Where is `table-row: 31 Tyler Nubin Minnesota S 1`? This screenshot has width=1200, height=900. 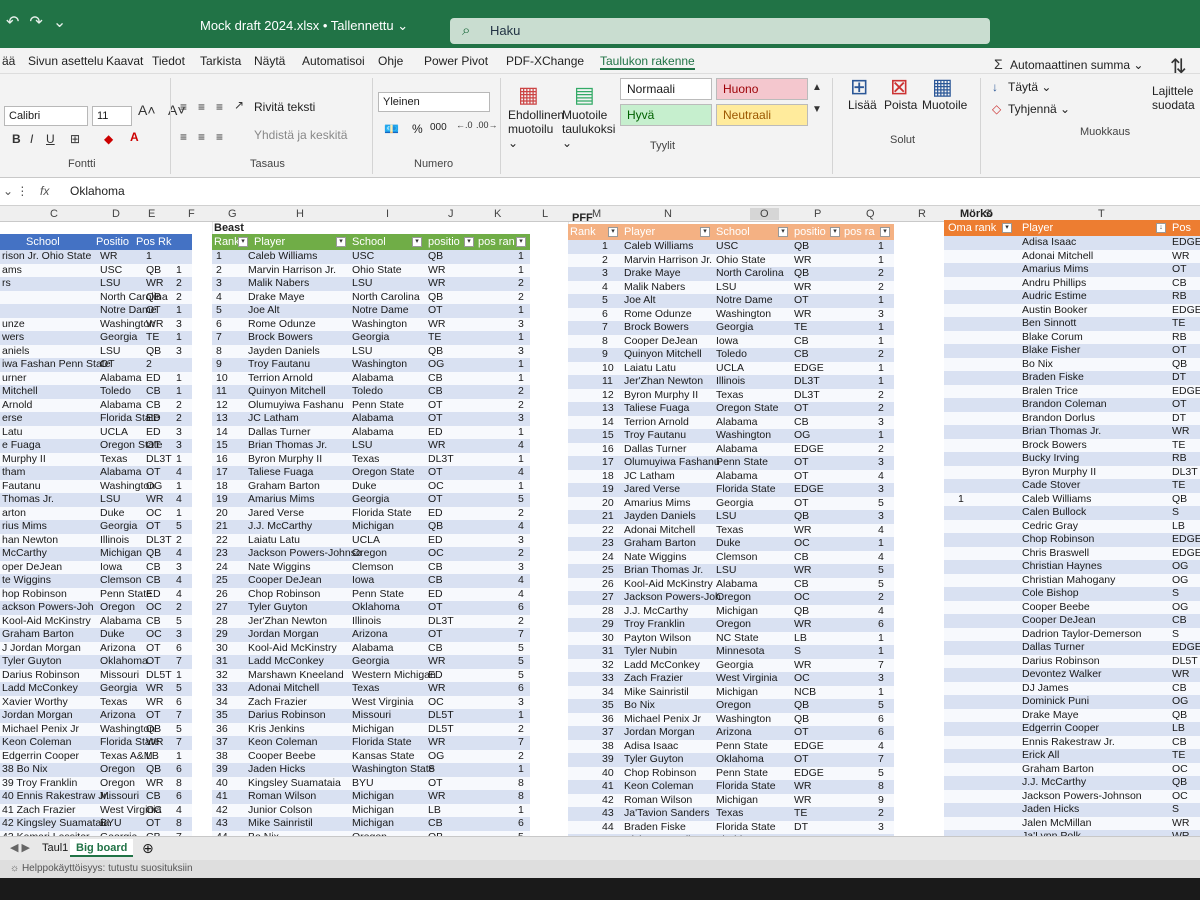
table-row: 31 Tyler Nubin Minnesota S 1 is located at coordinates (731, 652).